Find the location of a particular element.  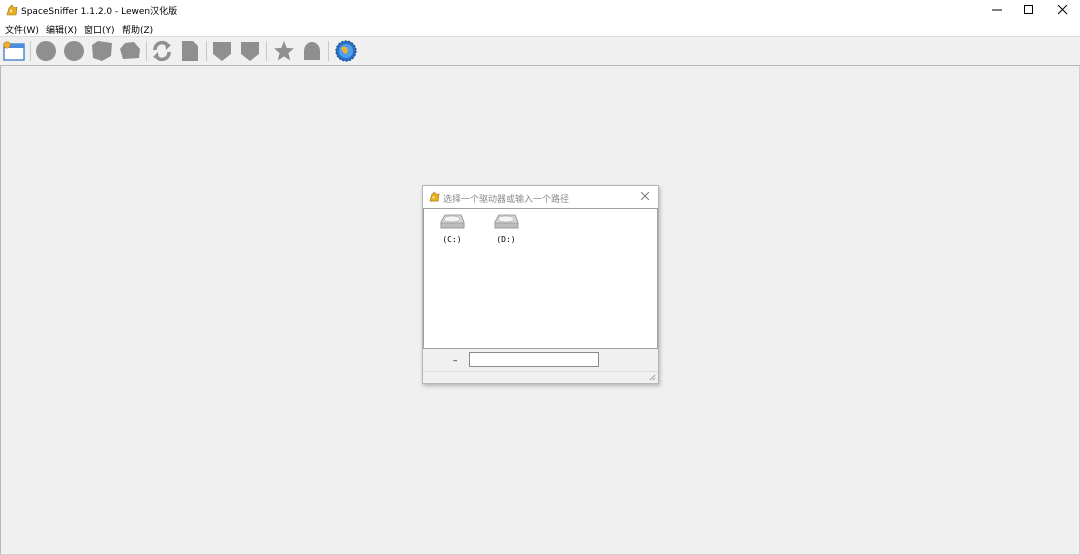

drive-select-dialog: 选择一个驱动器或输入一个路径 (C:) (D:) – is located at coordinates (540, 284).